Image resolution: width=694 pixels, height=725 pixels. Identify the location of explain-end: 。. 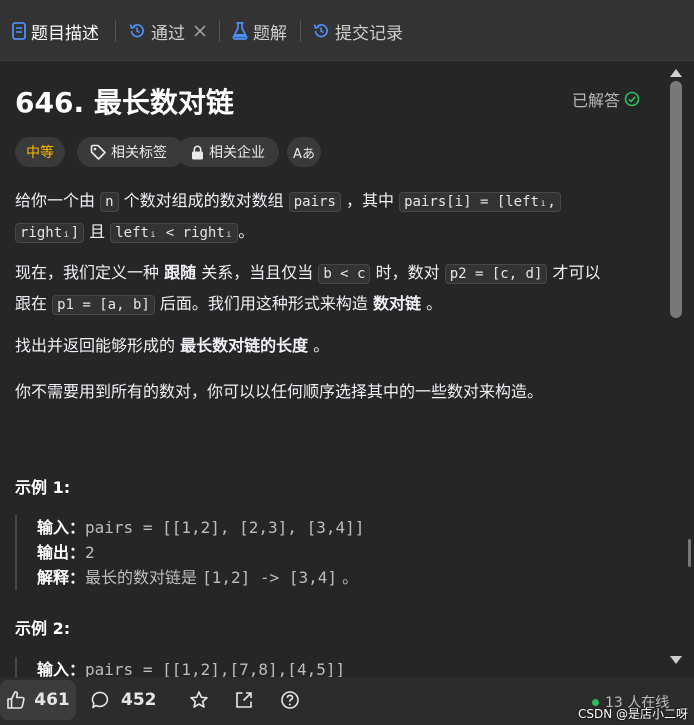
(350, 577).